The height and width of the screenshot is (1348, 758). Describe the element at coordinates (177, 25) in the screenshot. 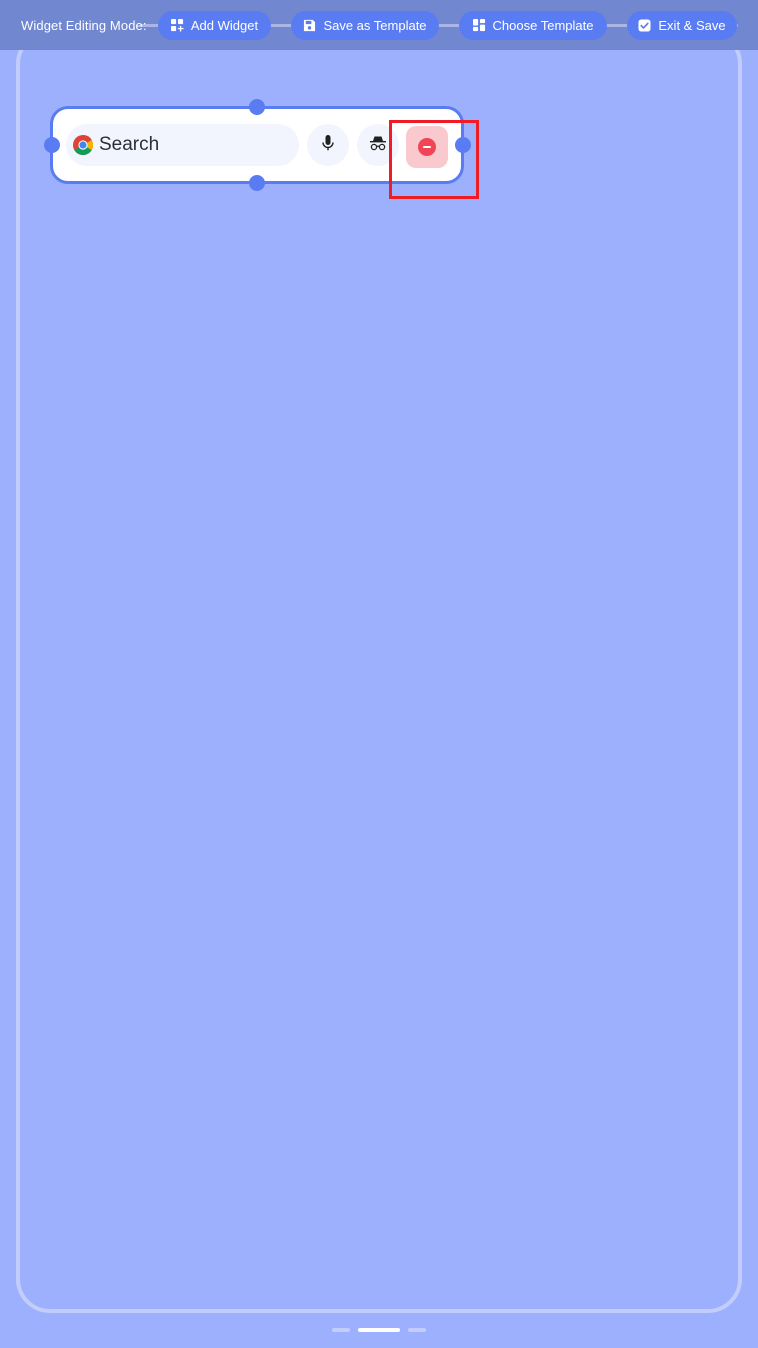

I see `add-widget-icon` at that location.